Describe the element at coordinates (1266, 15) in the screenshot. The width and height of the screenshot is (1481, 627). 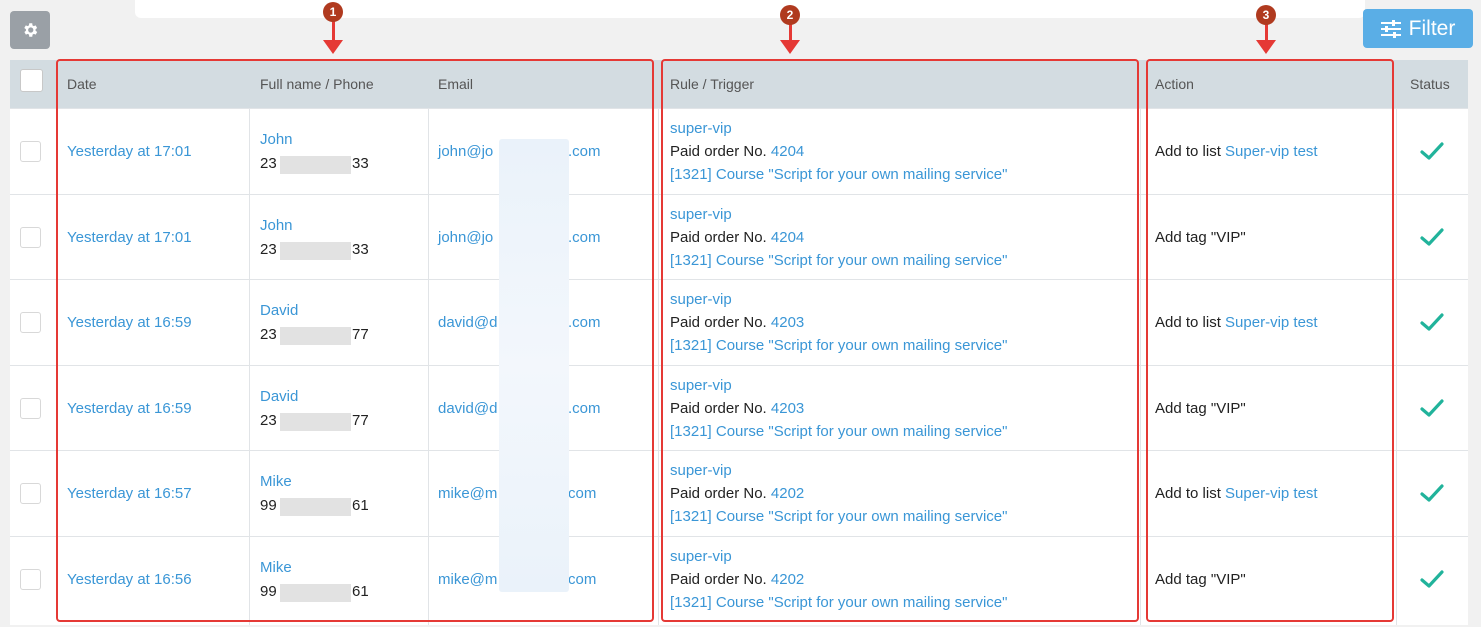
I see `step-marker-3: 3` at that location.